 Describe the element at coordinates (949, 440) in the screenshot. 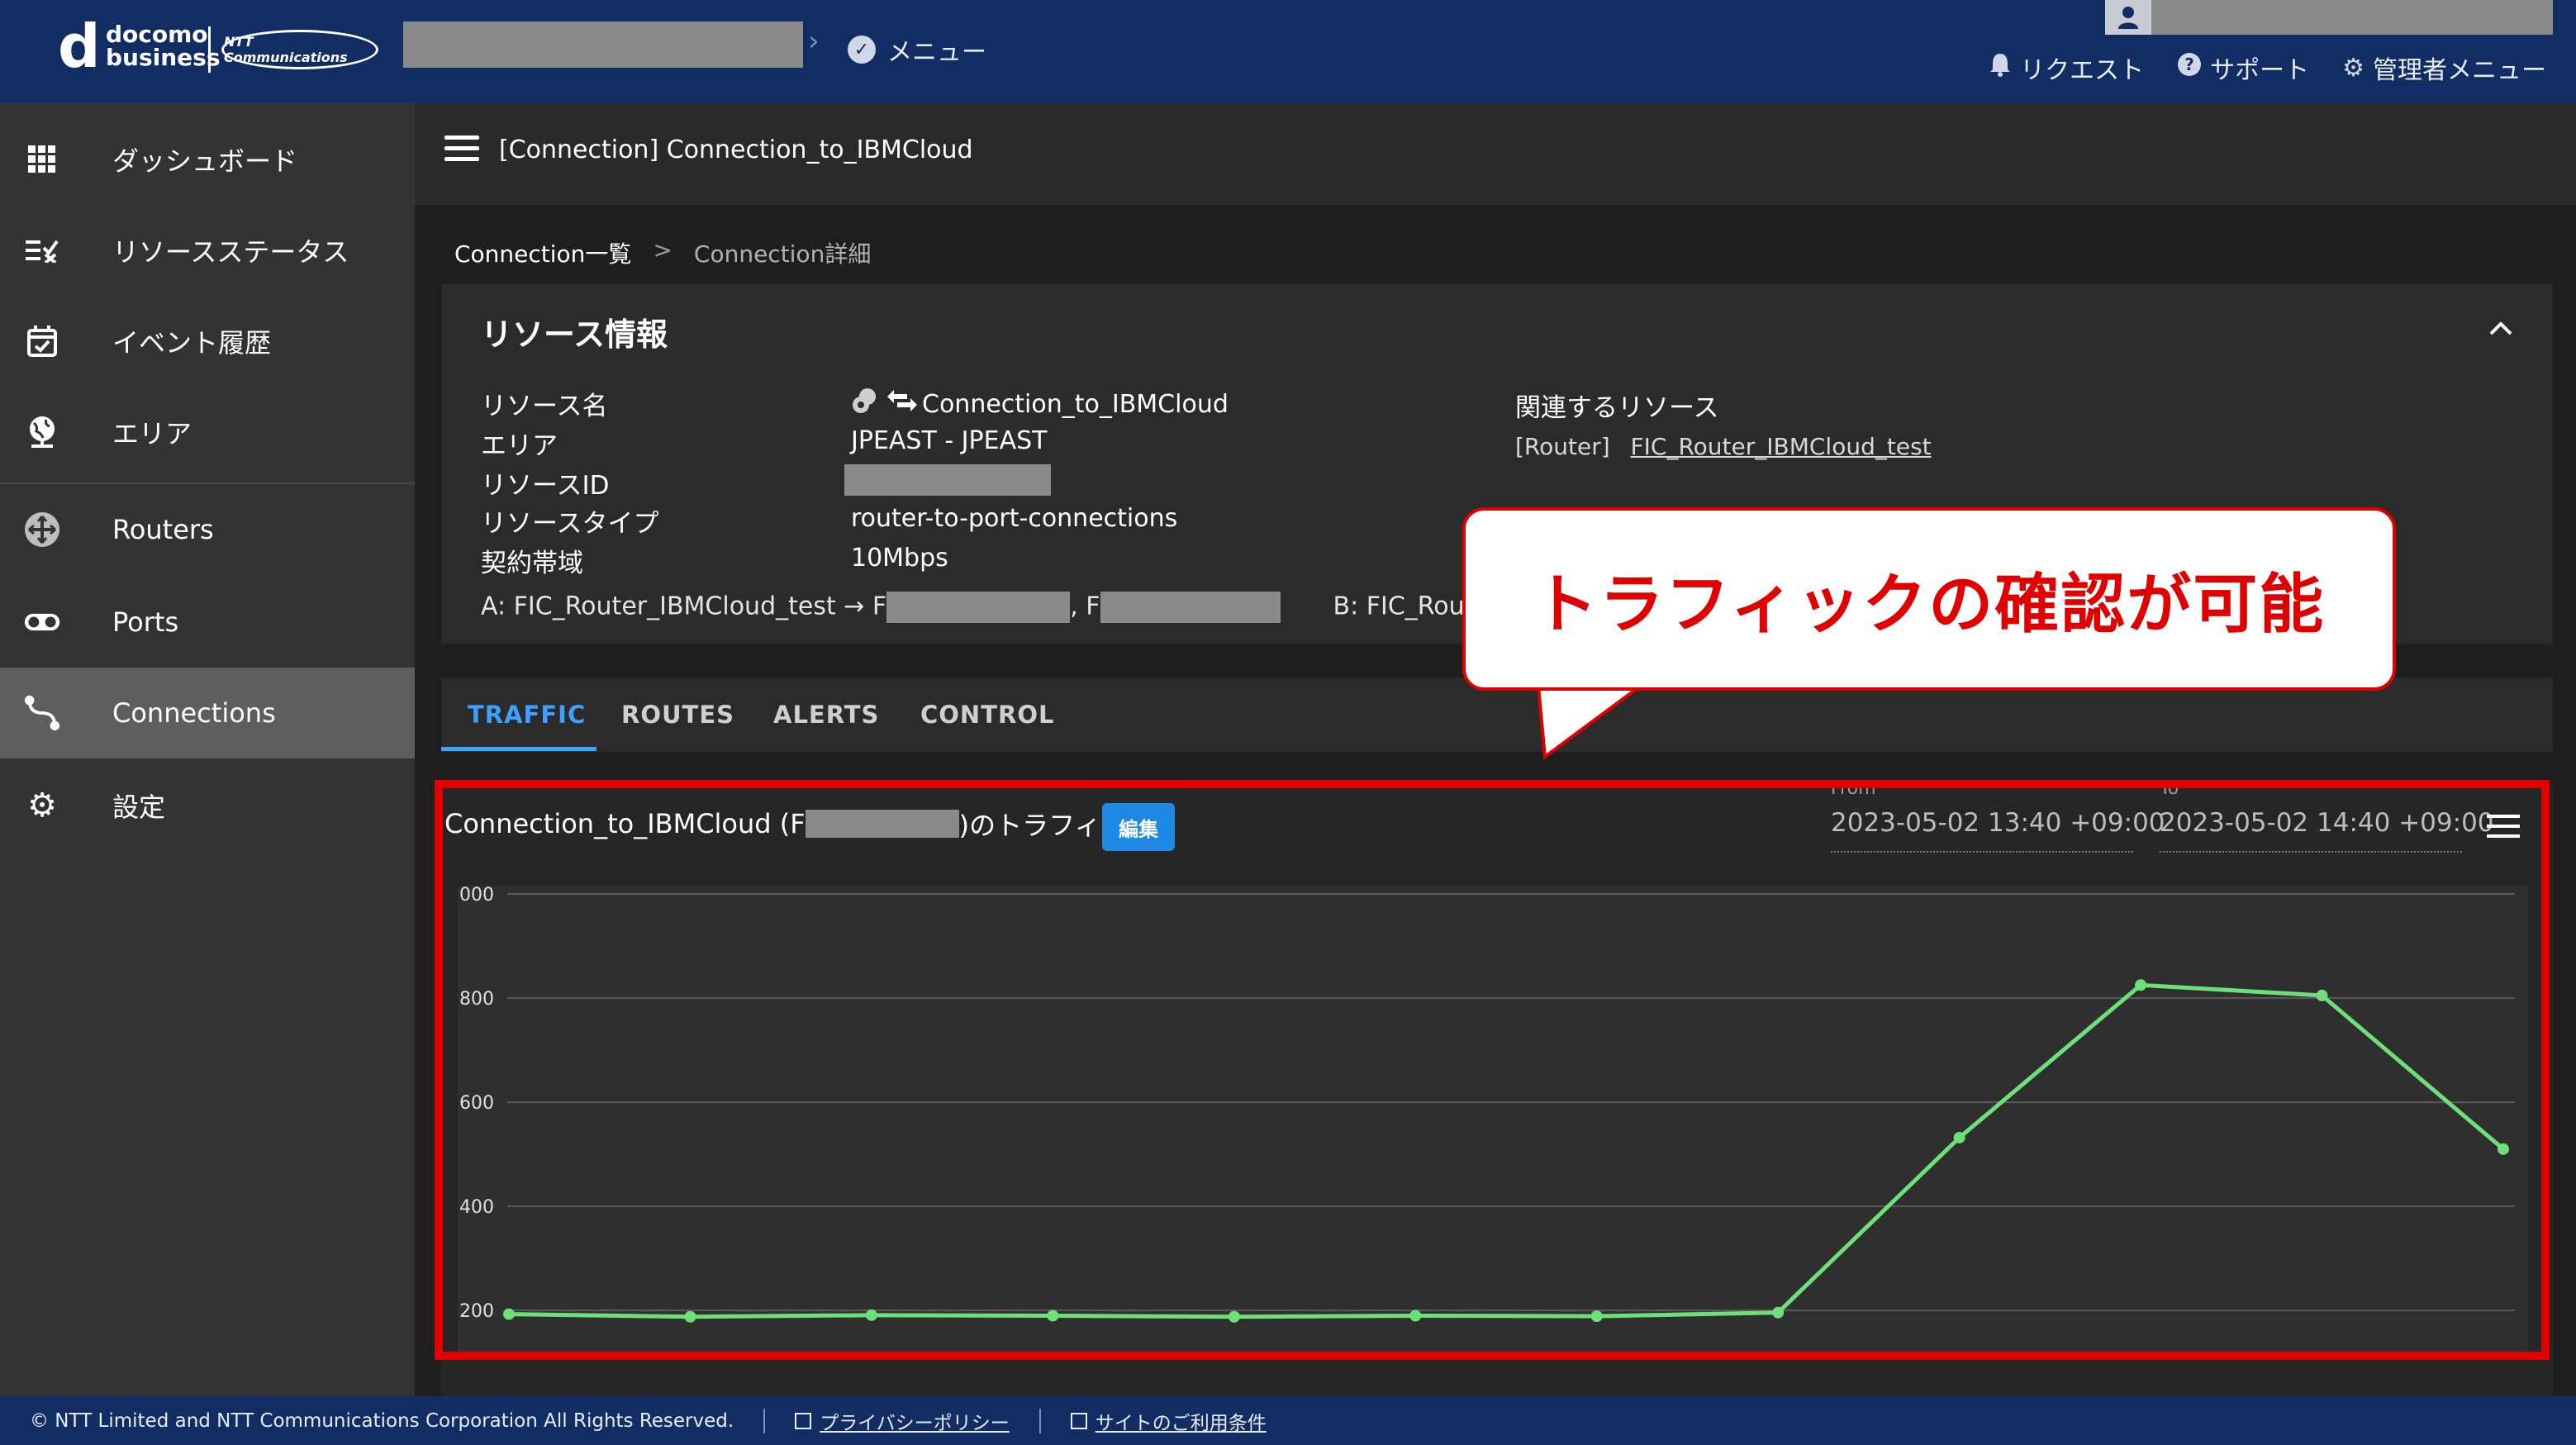

I see `value-area: JPEAST - JPEAST` at that location.